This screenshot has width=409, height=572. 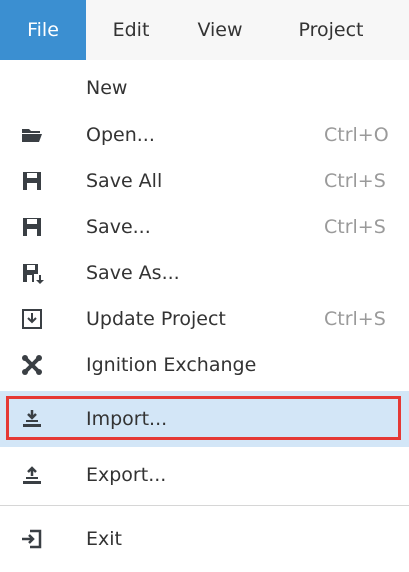 What do you see at coordinates (32, 539) in the screenshot?
I see `exit-icon` at bounding box center [32, 539].